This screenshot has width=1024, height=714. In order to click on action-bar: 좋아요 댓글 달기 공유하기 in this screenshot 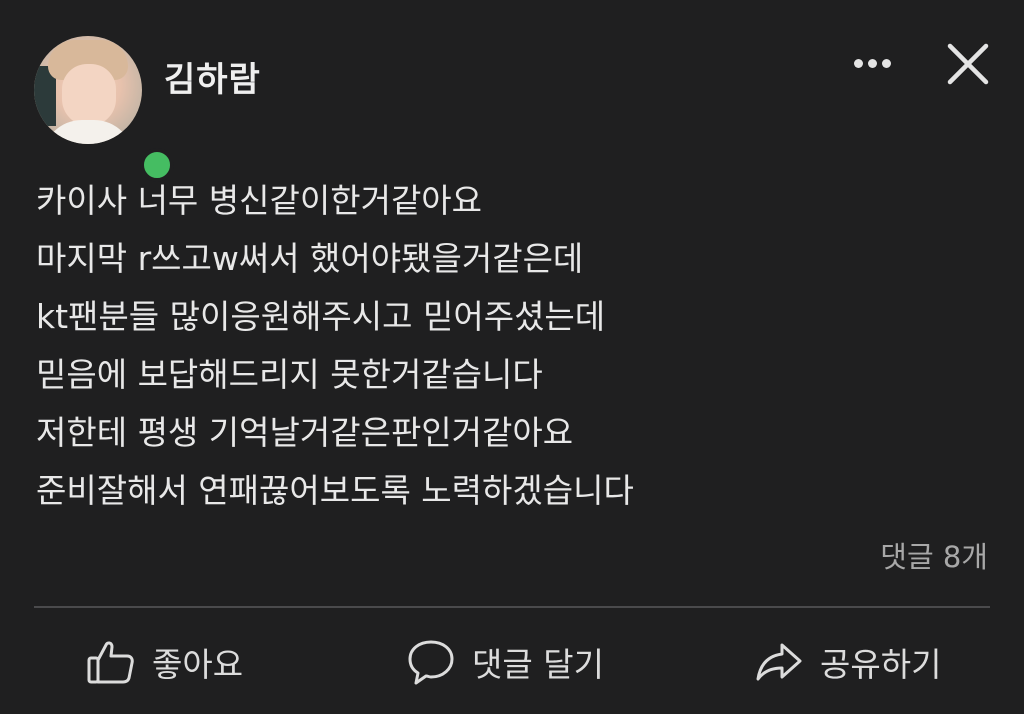, I will do `click(512, 662)`.